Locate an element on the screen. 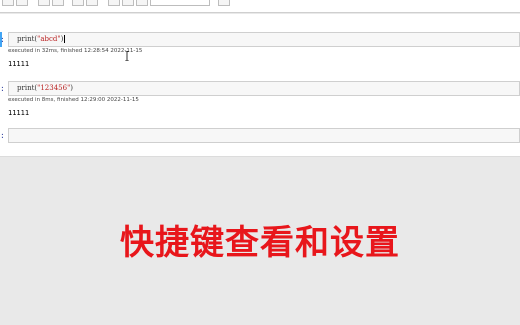  code-cell: : is located at coordinates (260, 136).